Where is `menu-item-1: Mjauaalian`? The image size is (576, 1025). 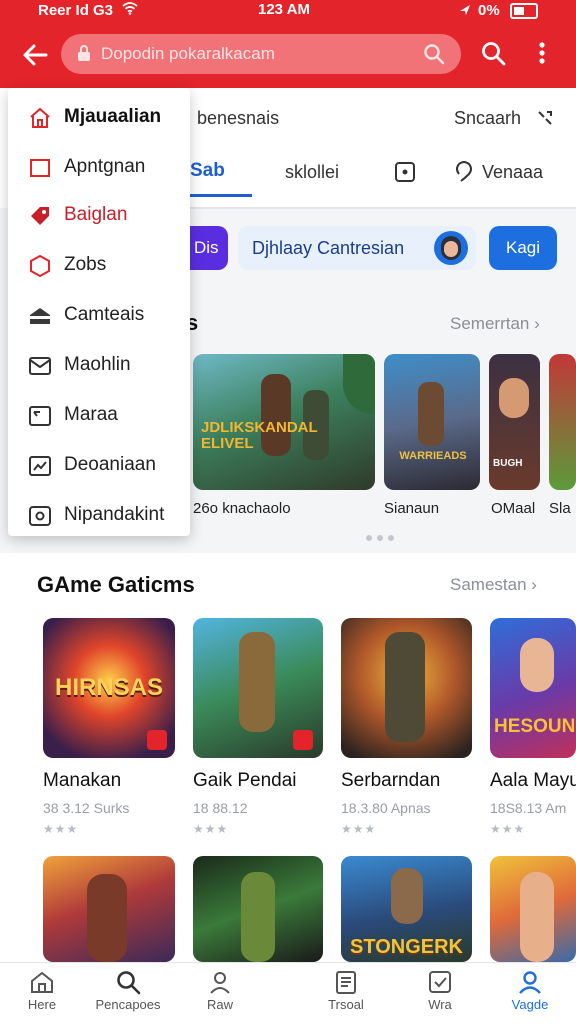
menu-item-1: Mjauaalian is located at coordinates (99, 117).